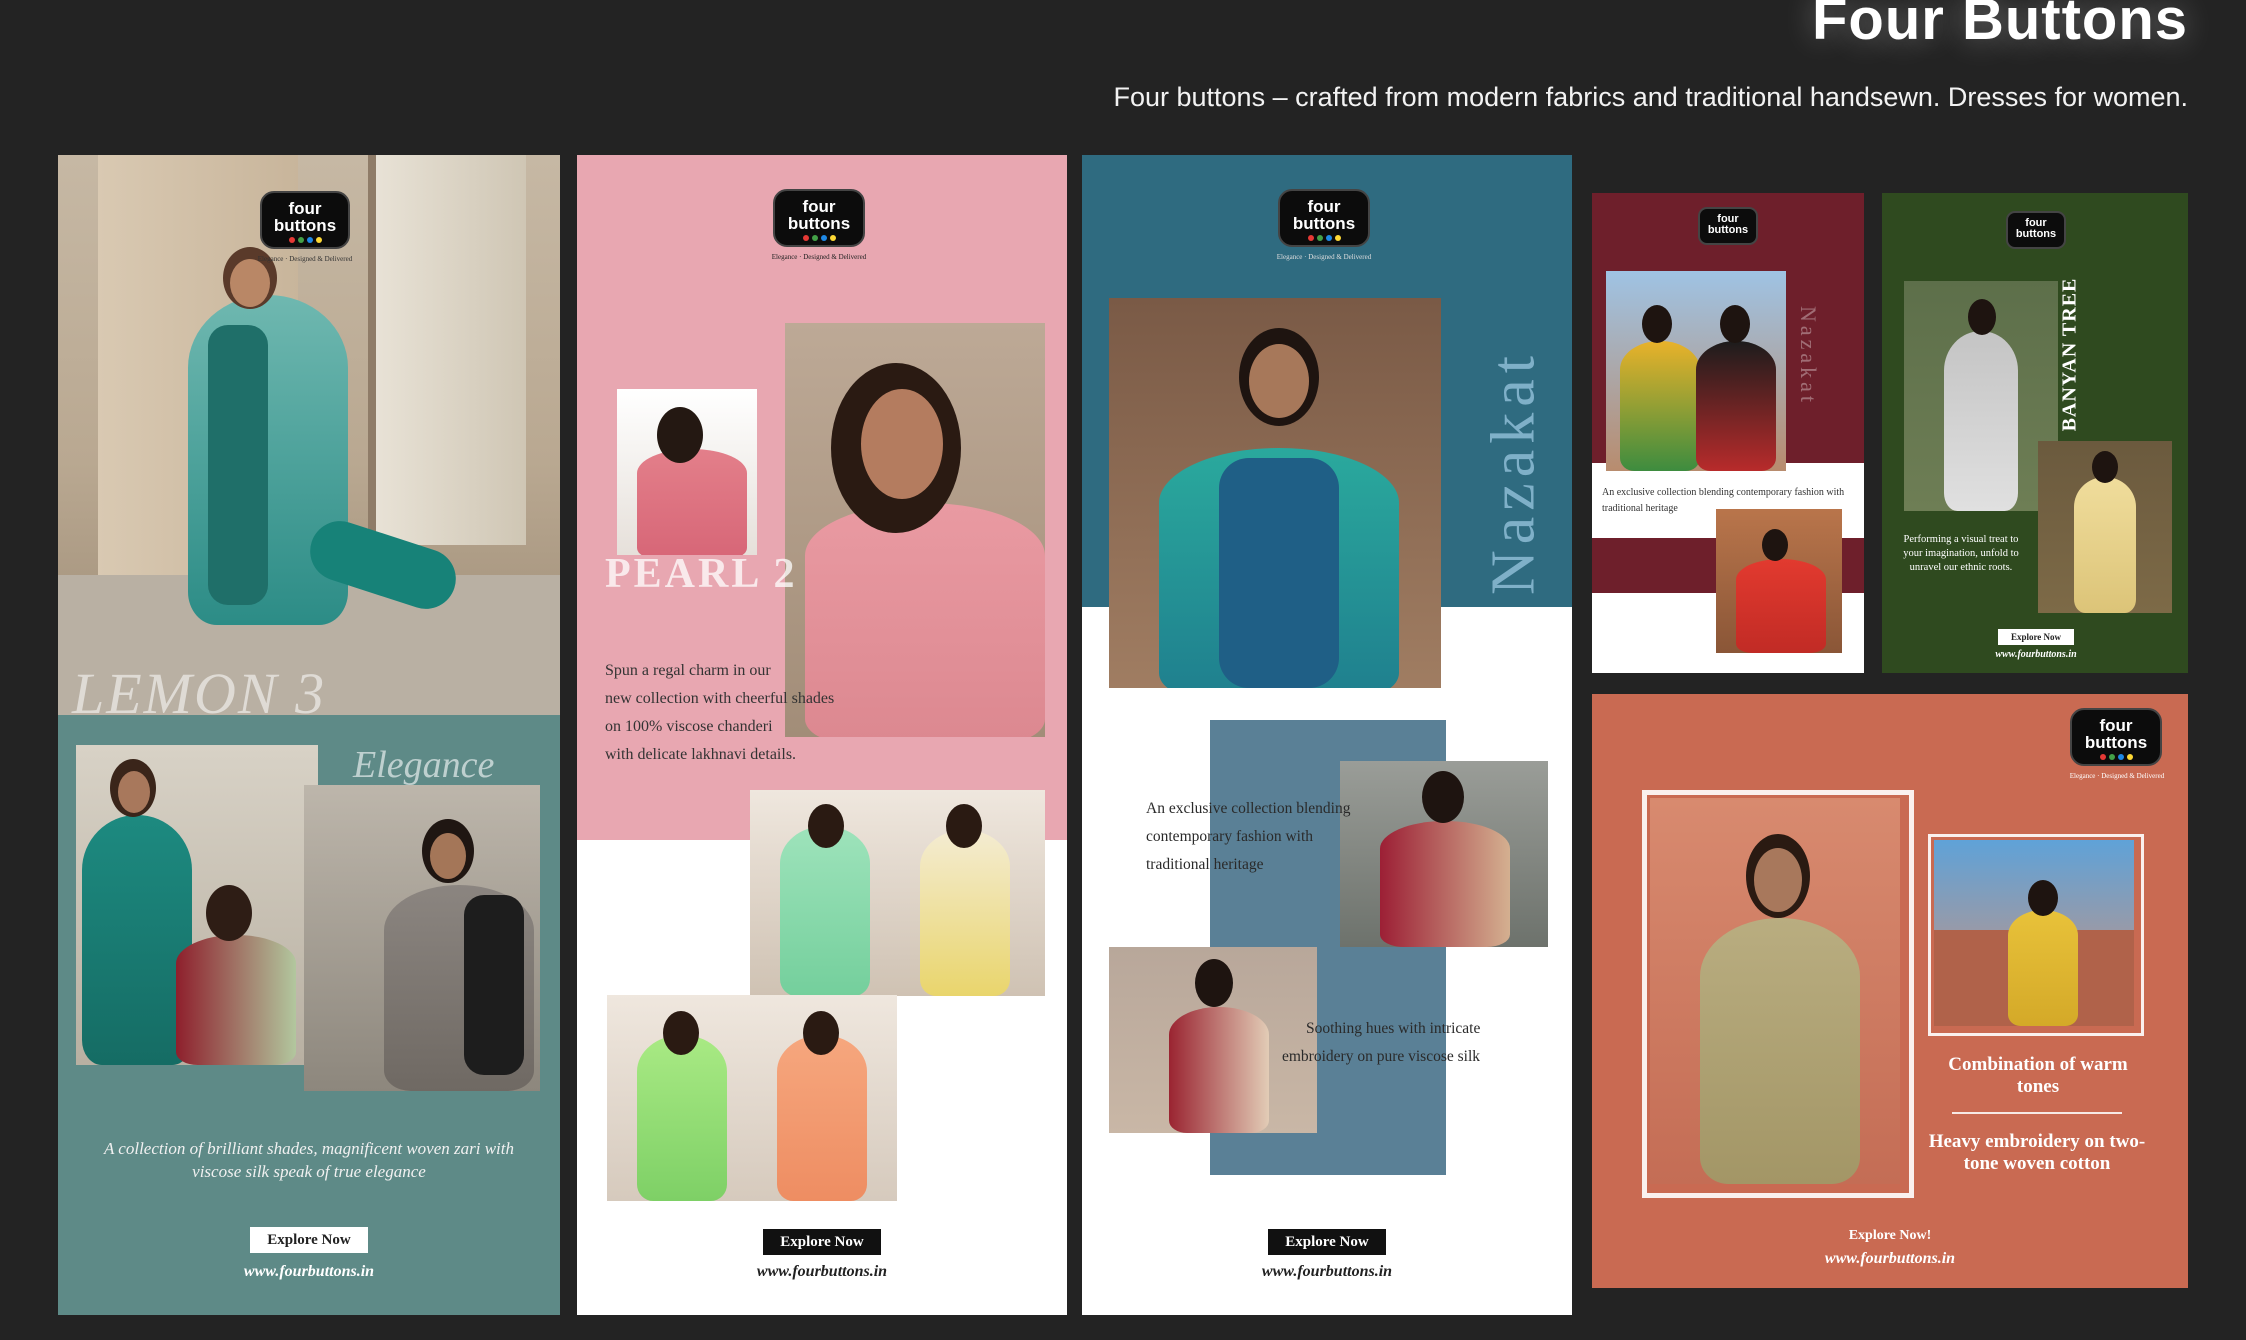 This screenshot has height=1340, width=2246. Describe the element at coordinates (701, 574) in the screenshot. I see `collection-title: PEARL 2` at that location.